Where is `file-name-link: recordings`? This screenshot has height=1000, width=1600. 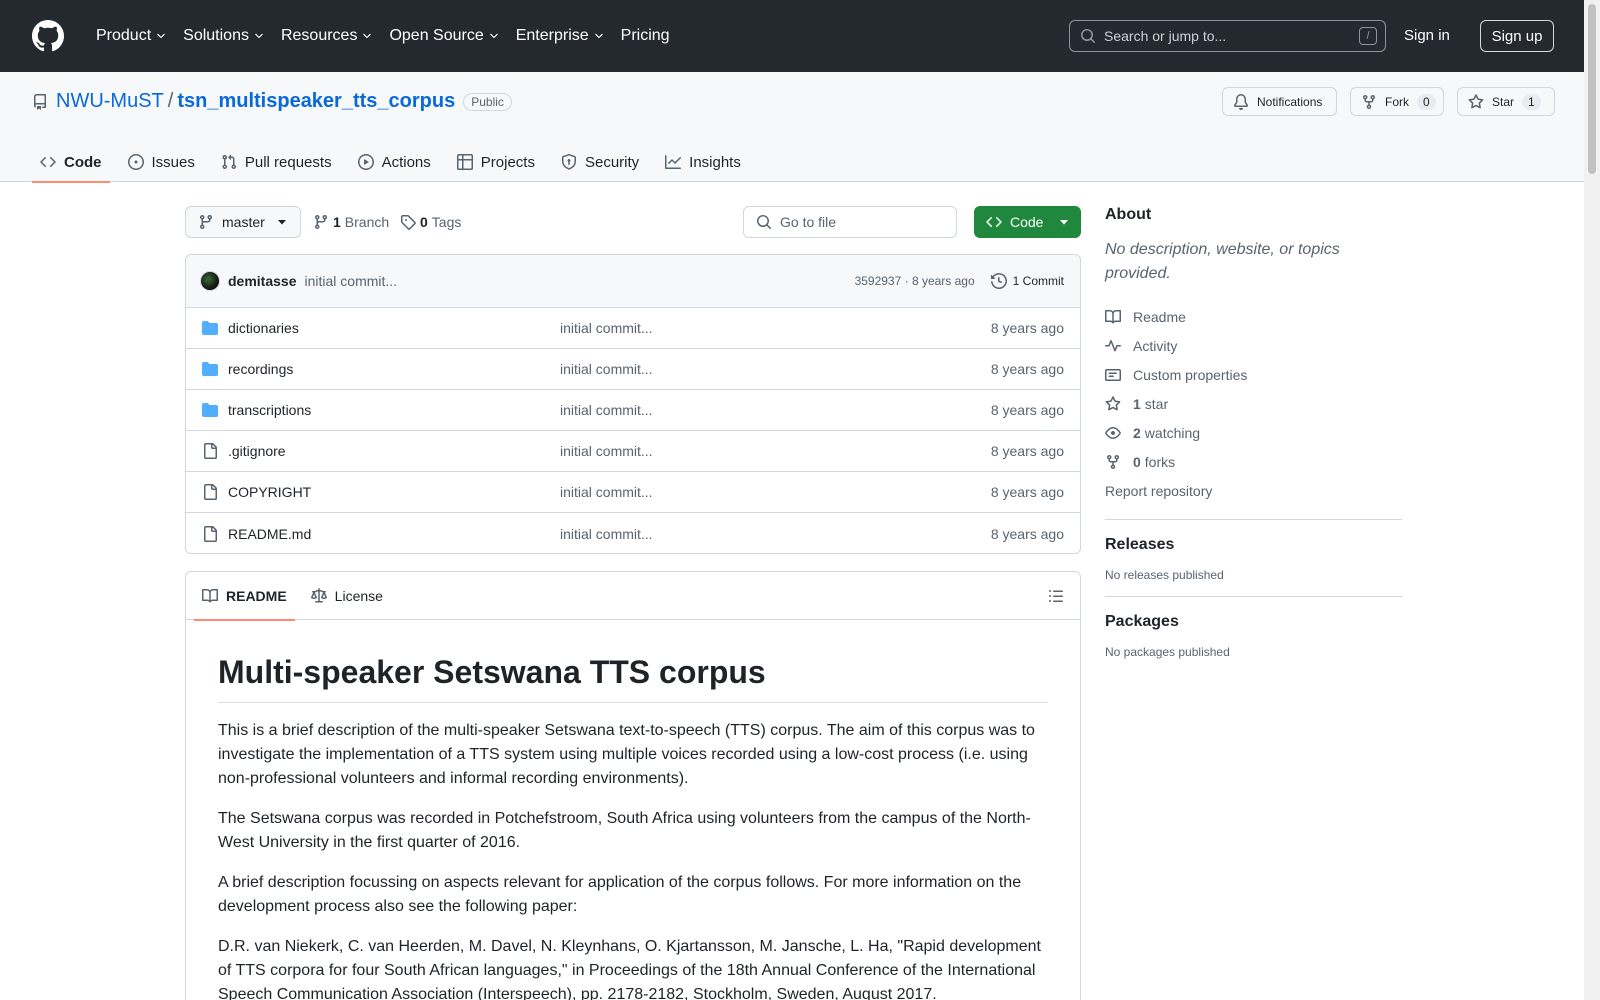 file-name-link: recordings is located at coordinates (394, 369).